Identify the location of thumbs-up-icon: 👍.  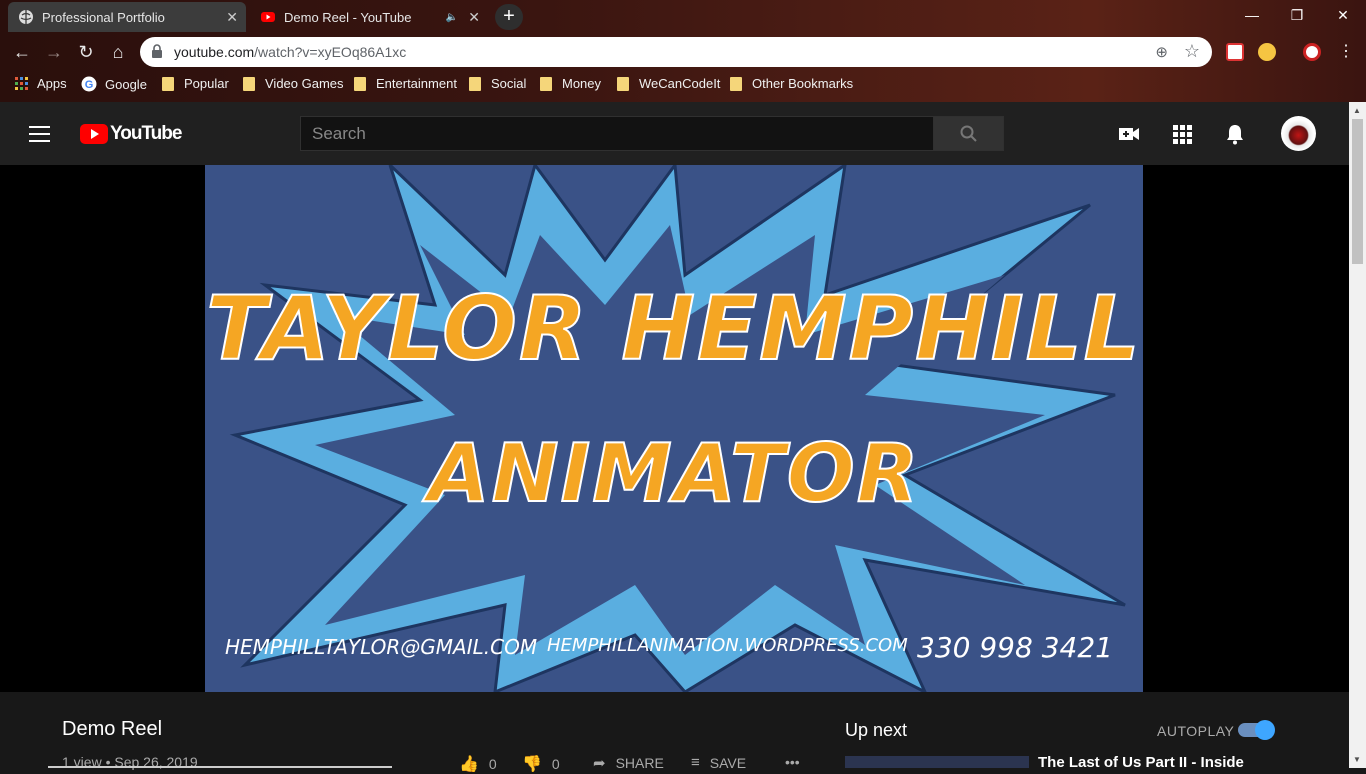
(469, 764).